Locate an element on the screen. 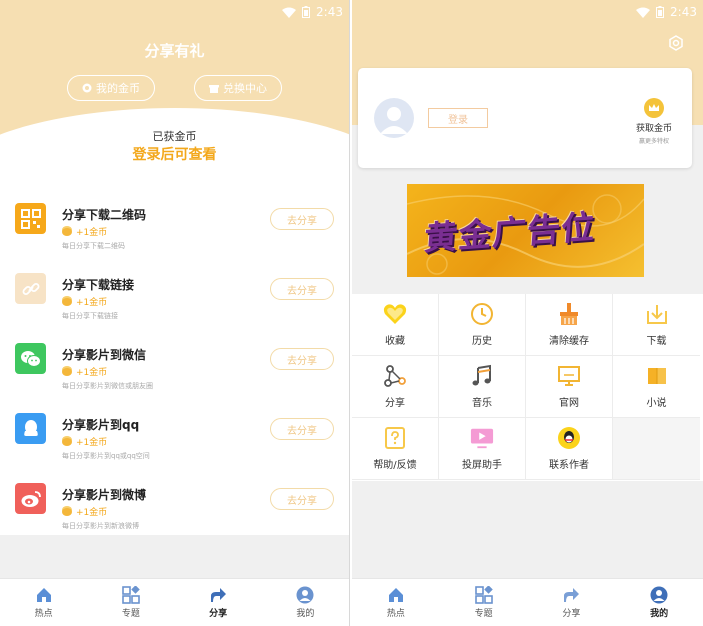  grid-item-contact-author: 联系作者 is located at coordinates (569, 449).